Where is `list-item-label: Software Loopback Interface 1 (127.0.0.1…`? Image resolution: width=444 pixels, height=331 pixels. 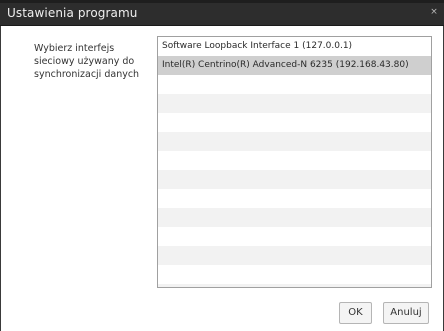 list-item-label: Software Loopback Interface 1 (127.0.0.1… is located at coordinates (257, 46).